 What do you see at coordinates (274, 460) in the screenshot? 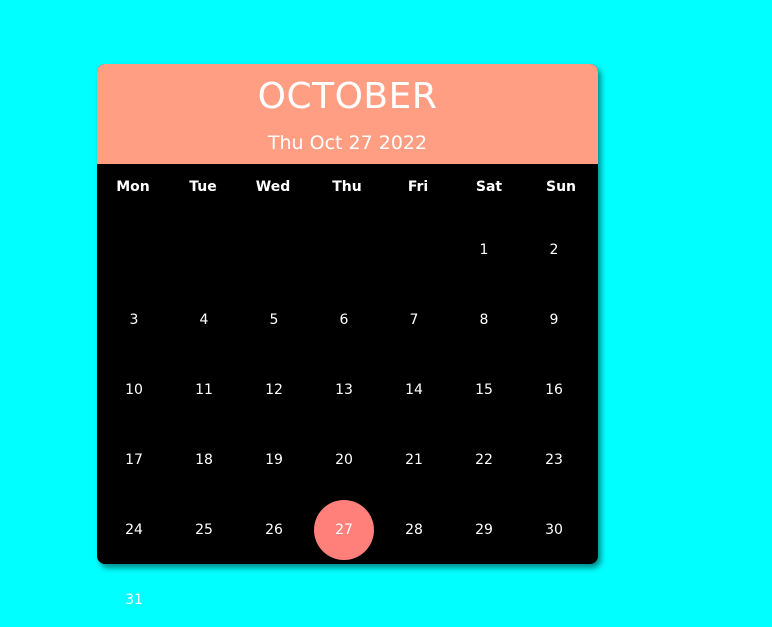
I see `day-cell: 19` at bounding box center [274, 460].